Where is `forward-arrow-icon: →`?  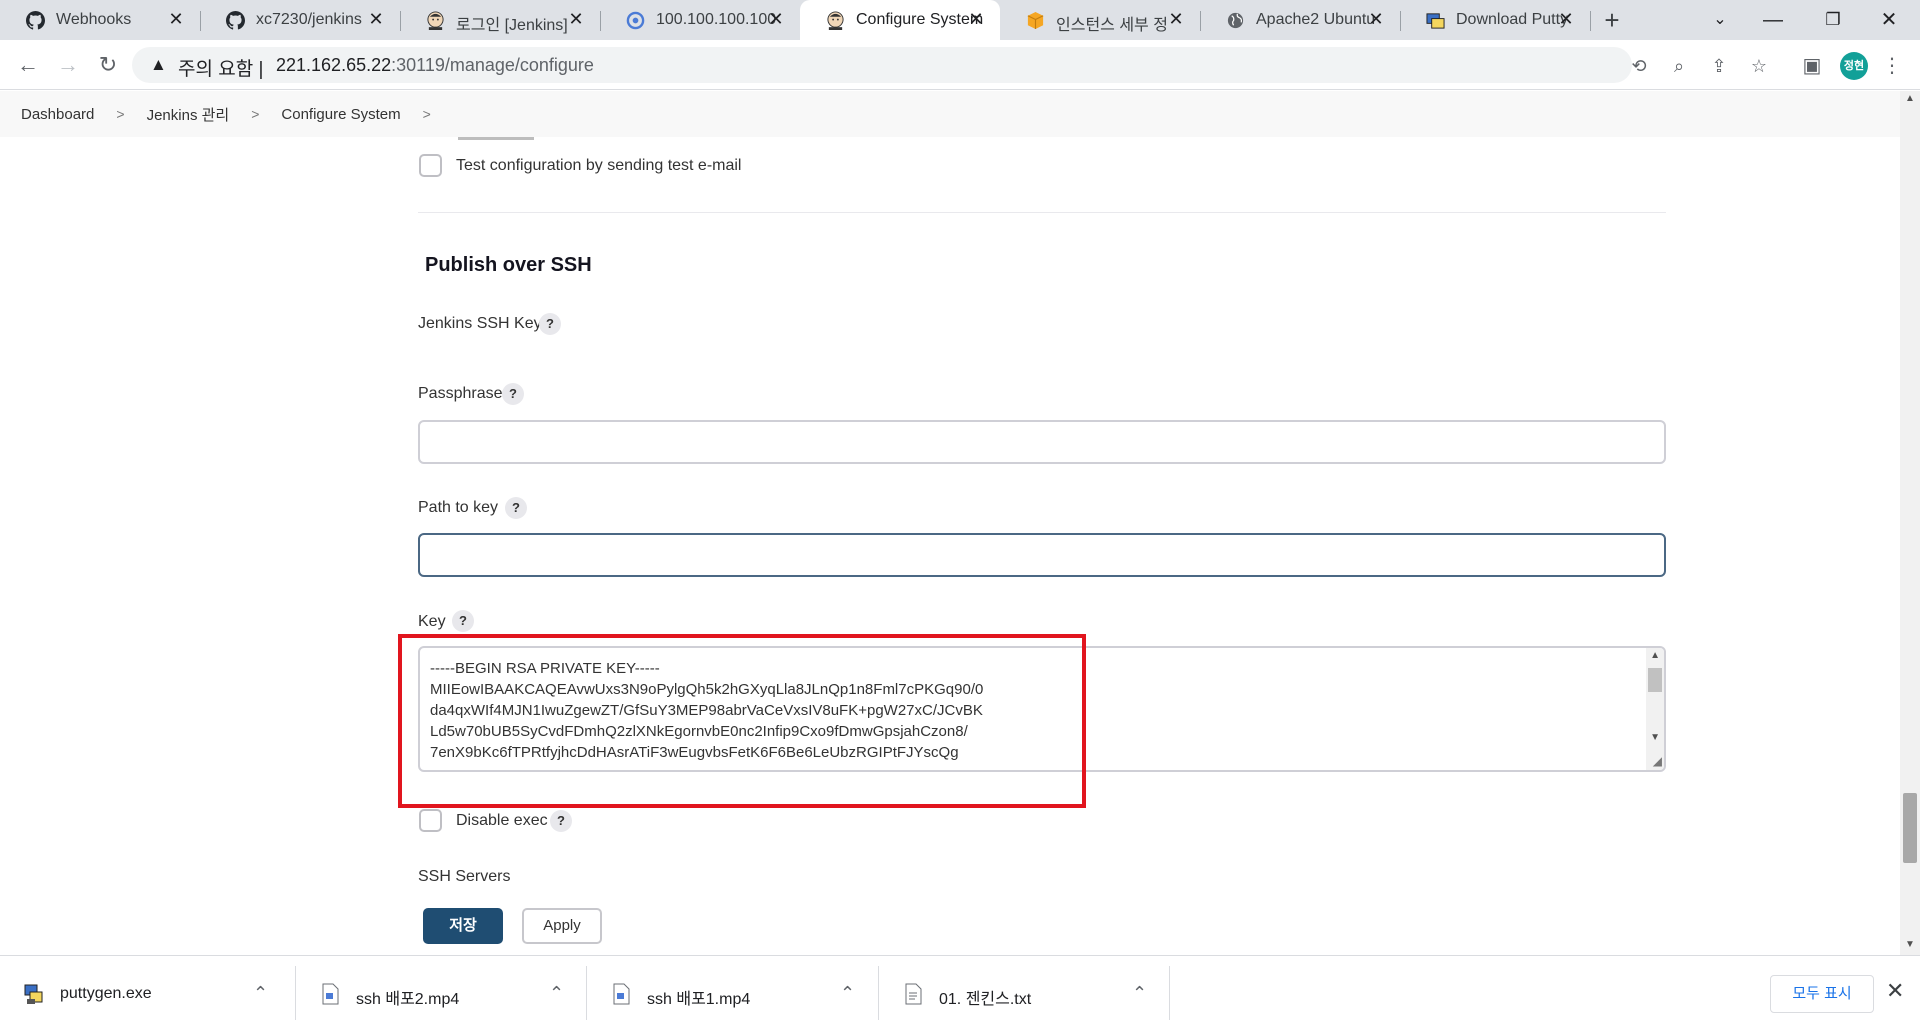
forward-arrow-icon: → is located at coordinates (68, 65).